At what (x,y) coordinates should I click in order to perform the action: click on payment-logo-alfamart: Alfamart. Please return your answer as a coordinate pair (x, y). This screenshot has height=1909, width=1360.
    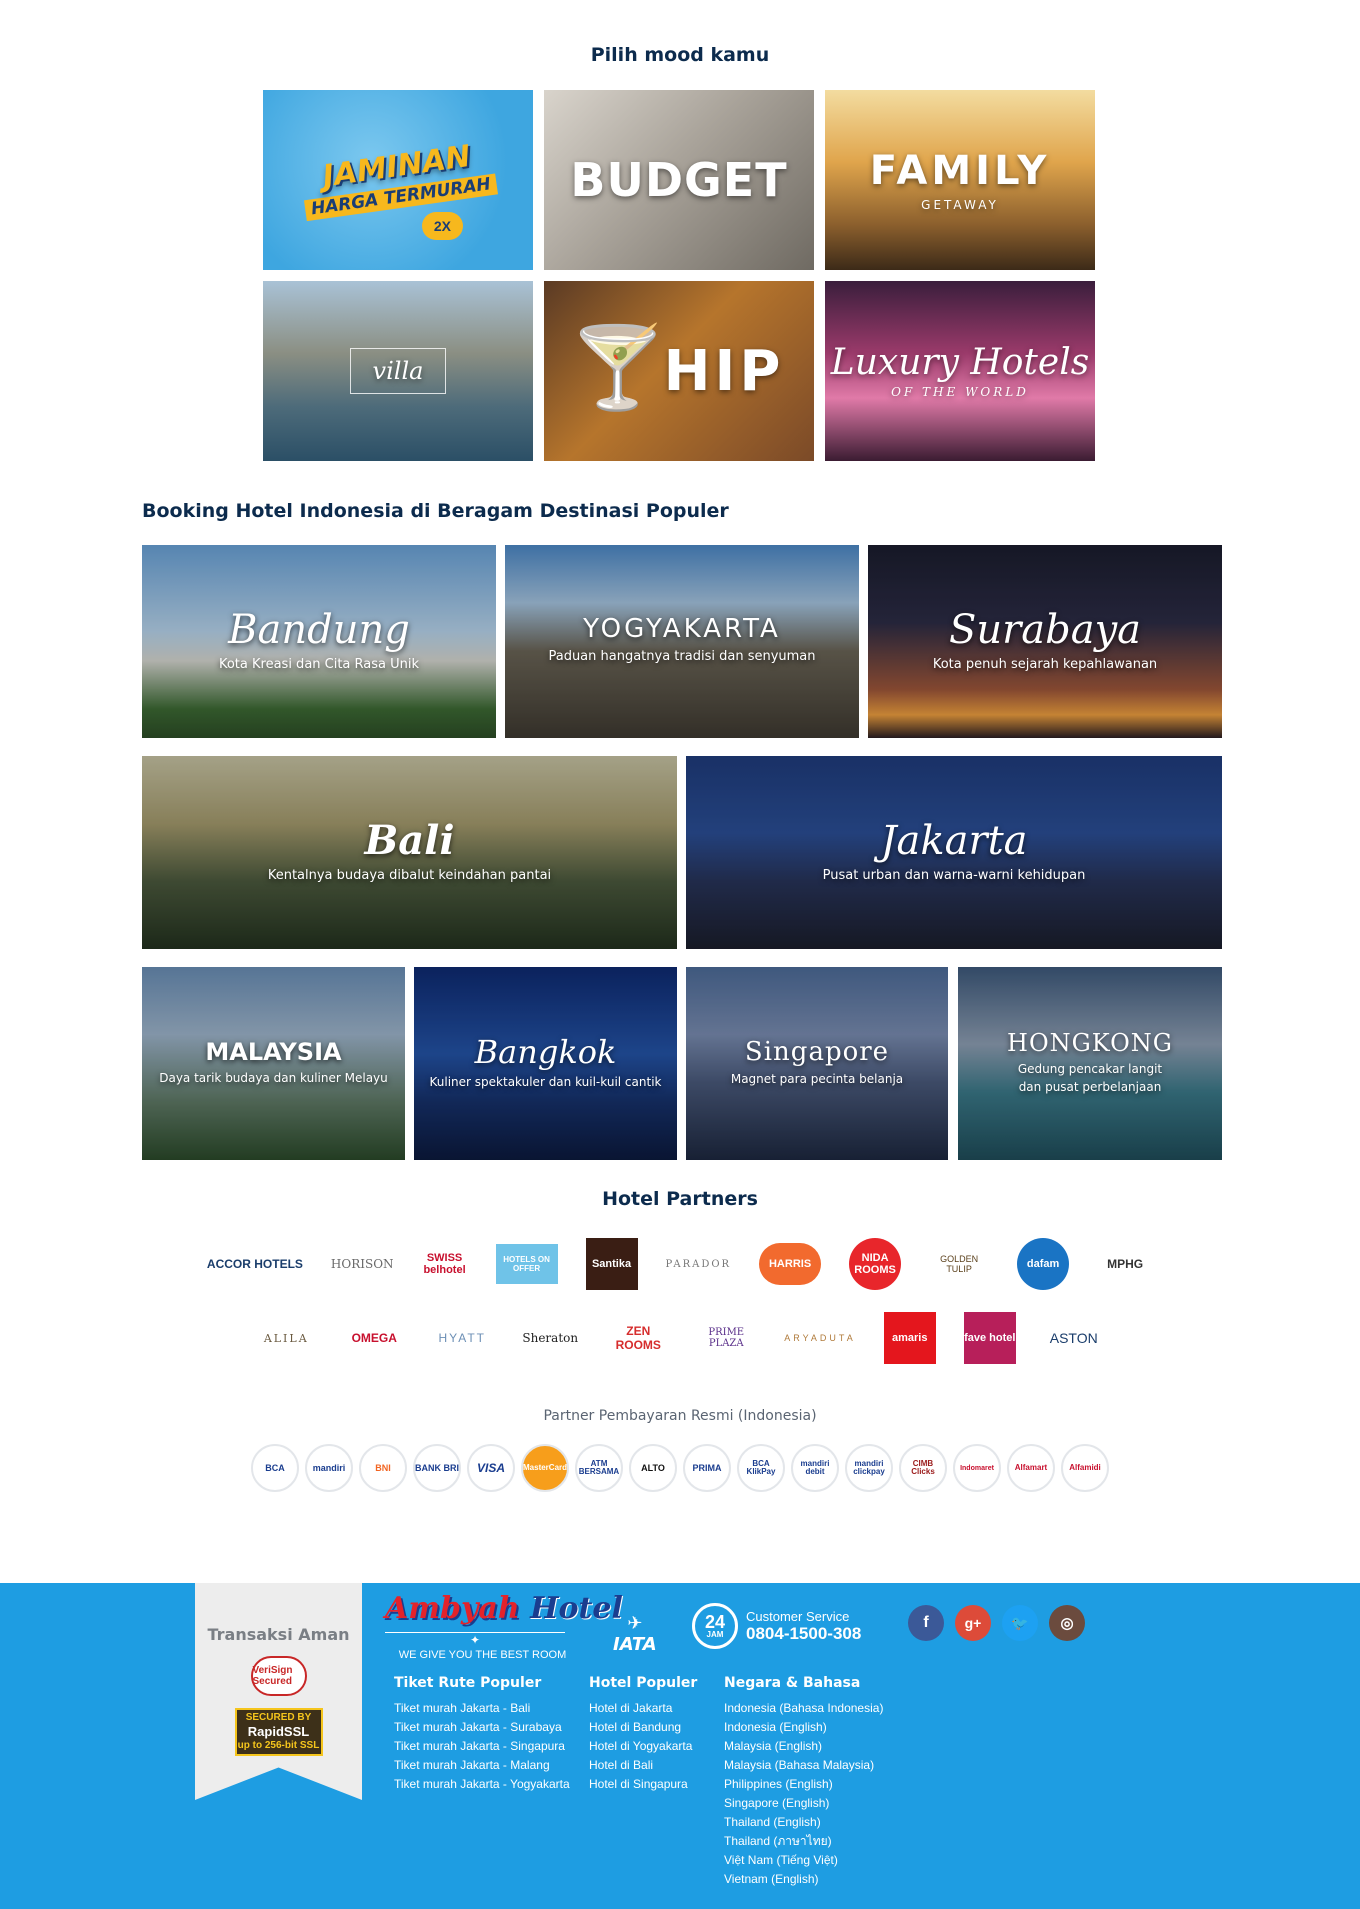
    Looking at the image, I should click on (1031, 1468).